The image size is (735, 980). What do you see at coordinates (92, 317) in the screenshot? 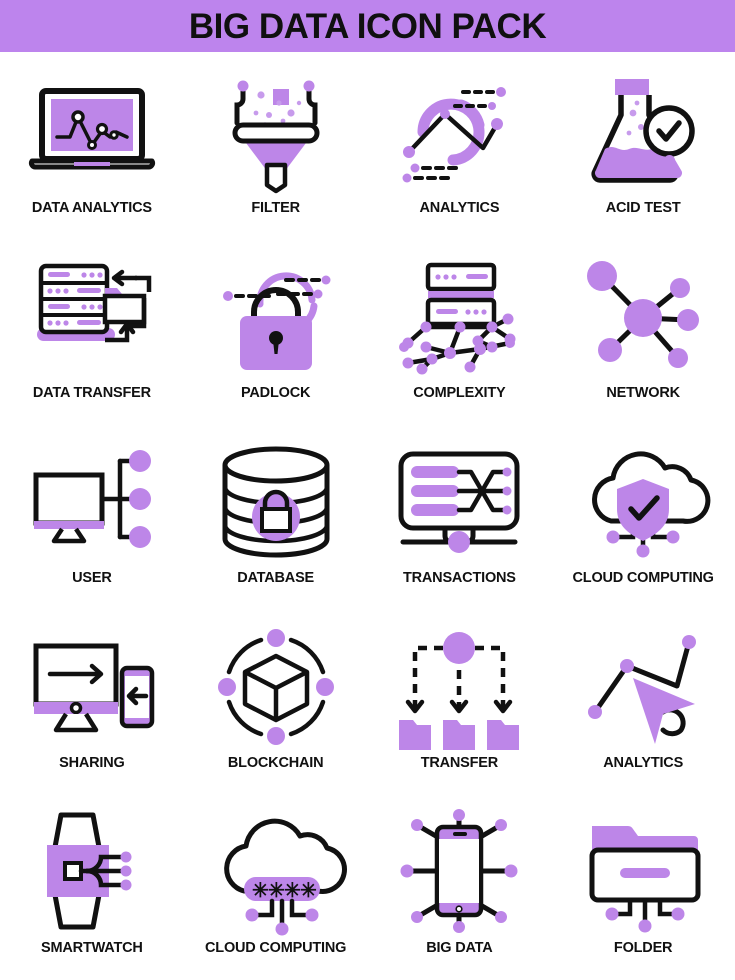
I see `server-folder-arrows-icon` at bounding box center [92, 317].